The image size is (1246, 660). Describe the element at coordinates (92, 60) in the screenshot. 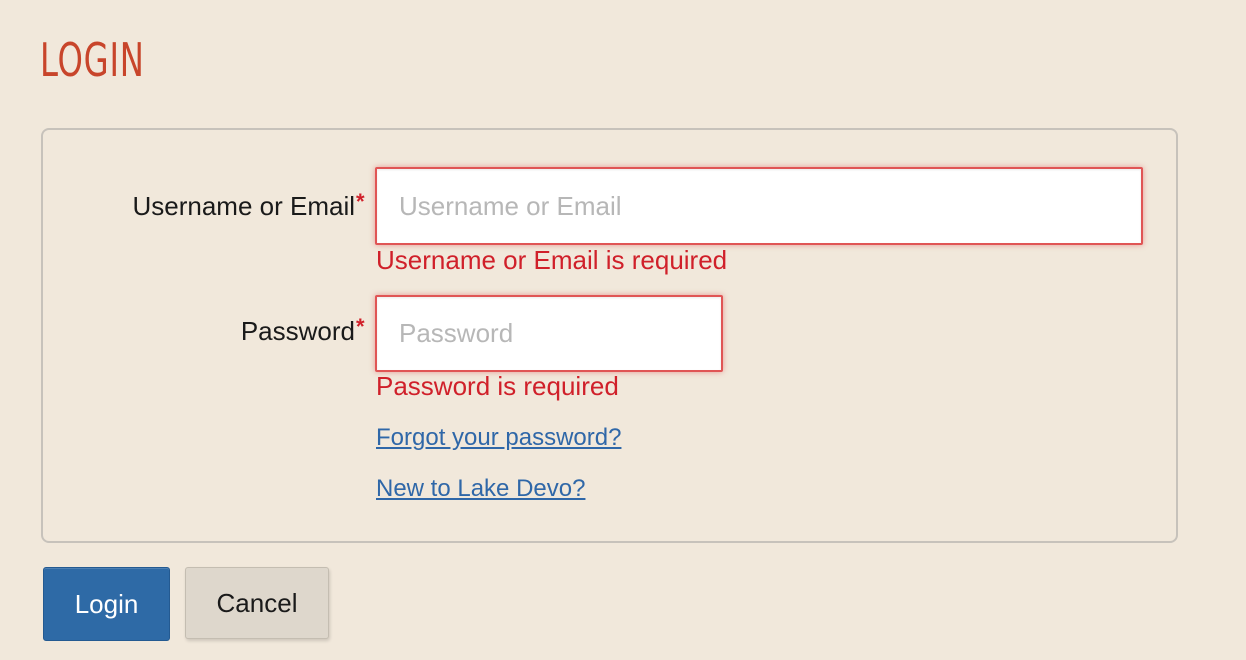

I see `page-title: LOGIN` at that location.